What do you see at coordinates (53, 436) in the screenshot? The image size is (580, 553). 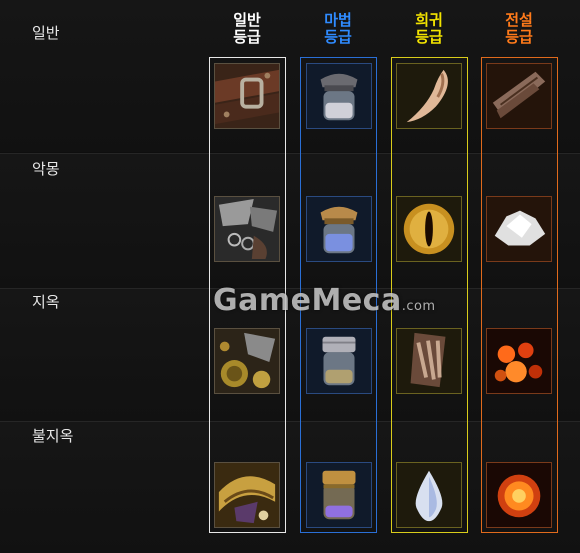 I see `row-label-torment: 불지옥` at bounding box center [53, 436].